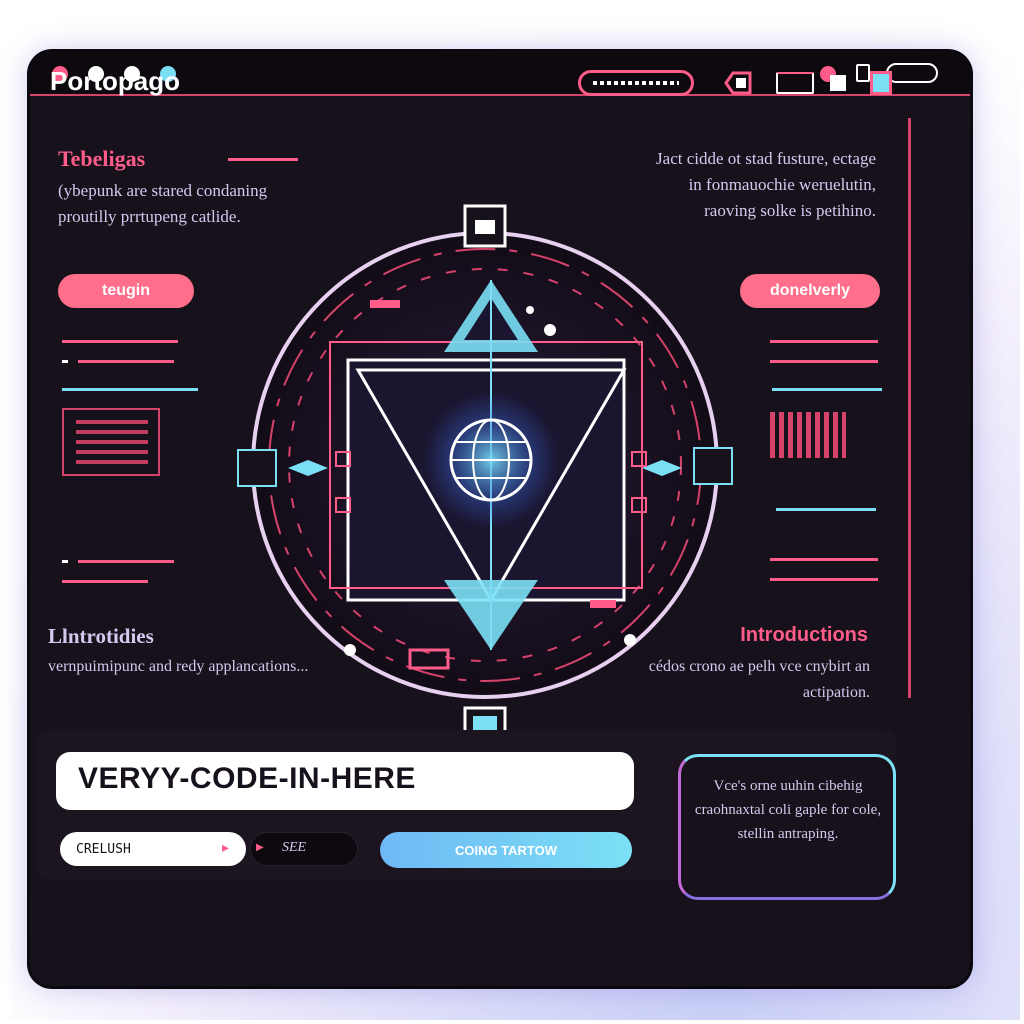 The height and width of the screenshot is (1024, 1024). Describe the element at coordinates (294, 847) in the screenshot. I see `see-label: SEE` at that location.